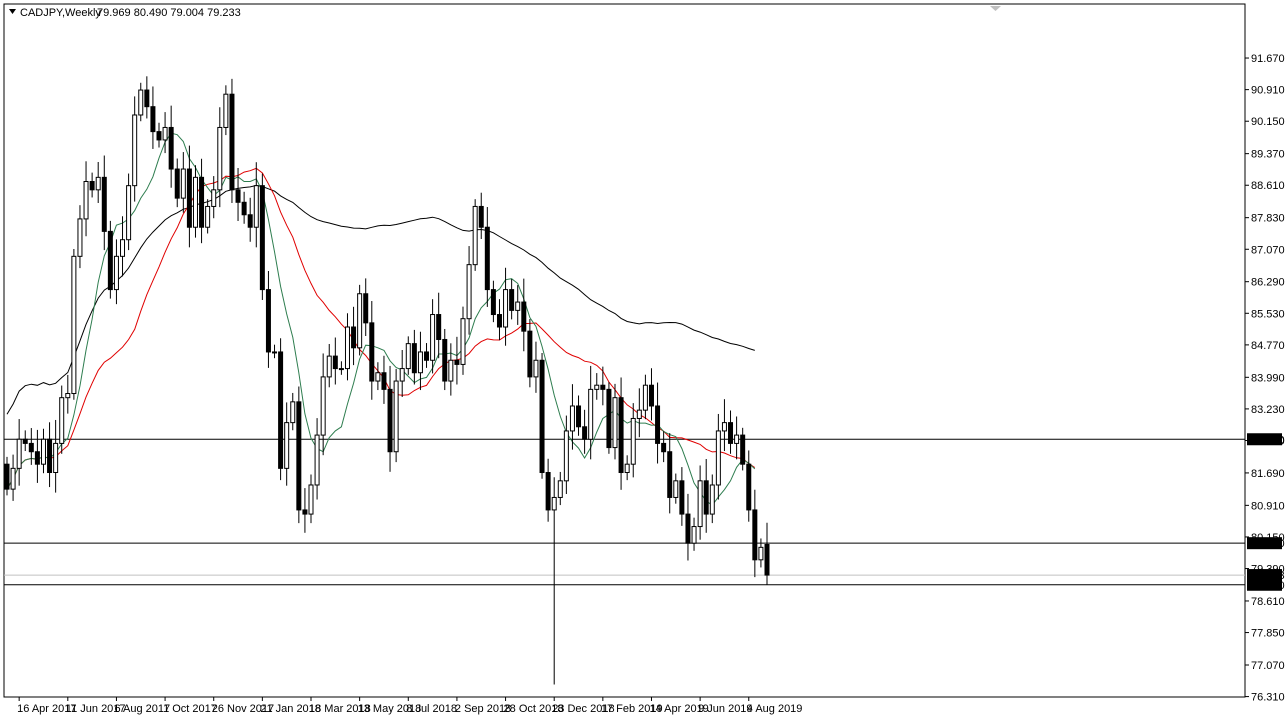 The height and width of the screenshot is (722, 1288). I want to click on x-tick-label: 8 Jul 2018, so click(431, 709).